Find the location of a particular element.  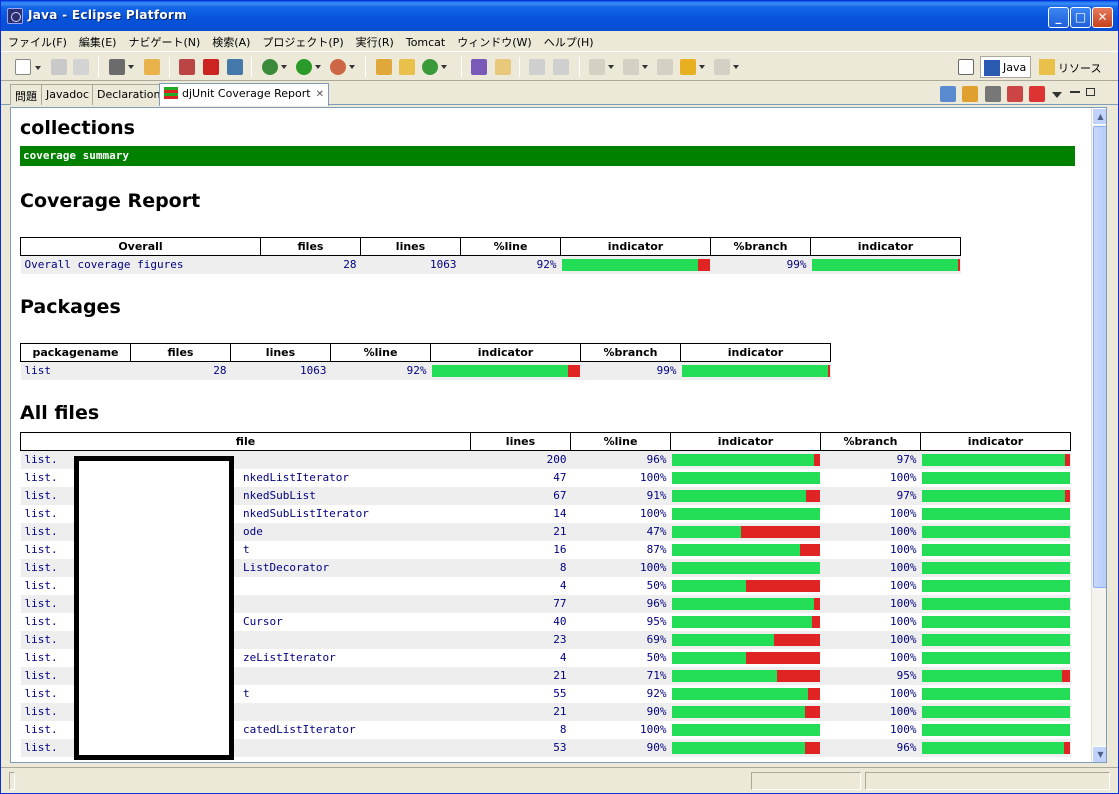

clear-icon is located at coordinates (1015, 94).